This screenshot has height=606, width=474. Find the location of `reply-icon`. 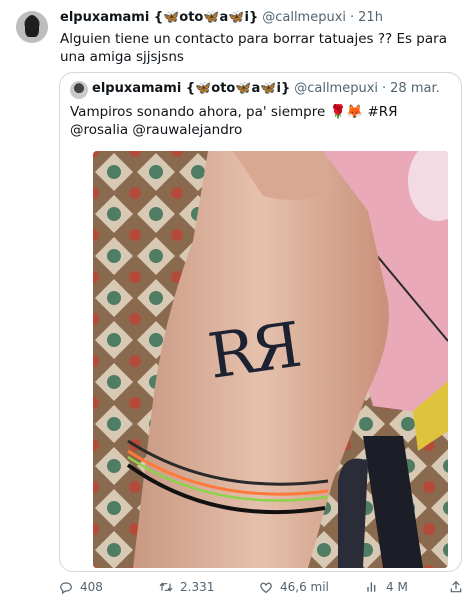

reply-icon is located at coordinates (66, 588).